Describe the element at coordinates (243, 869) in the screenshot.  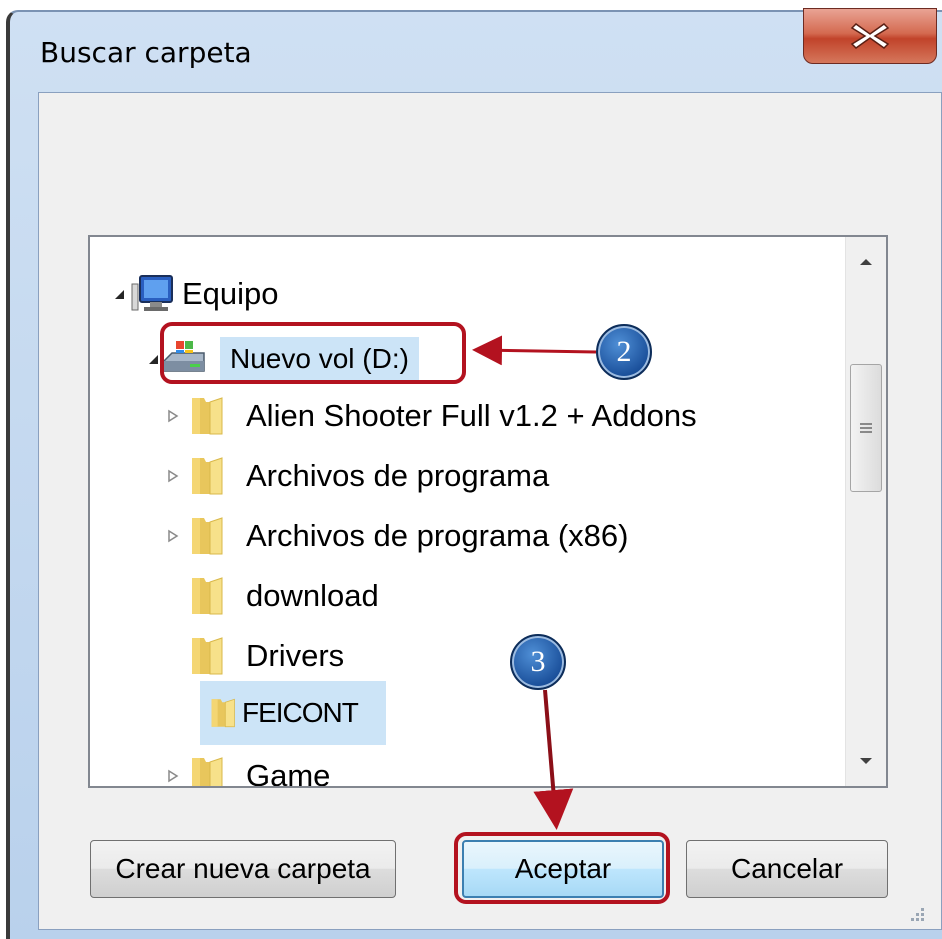
I see `create-new-folder-button: Crear nueva carpeta` at that location.